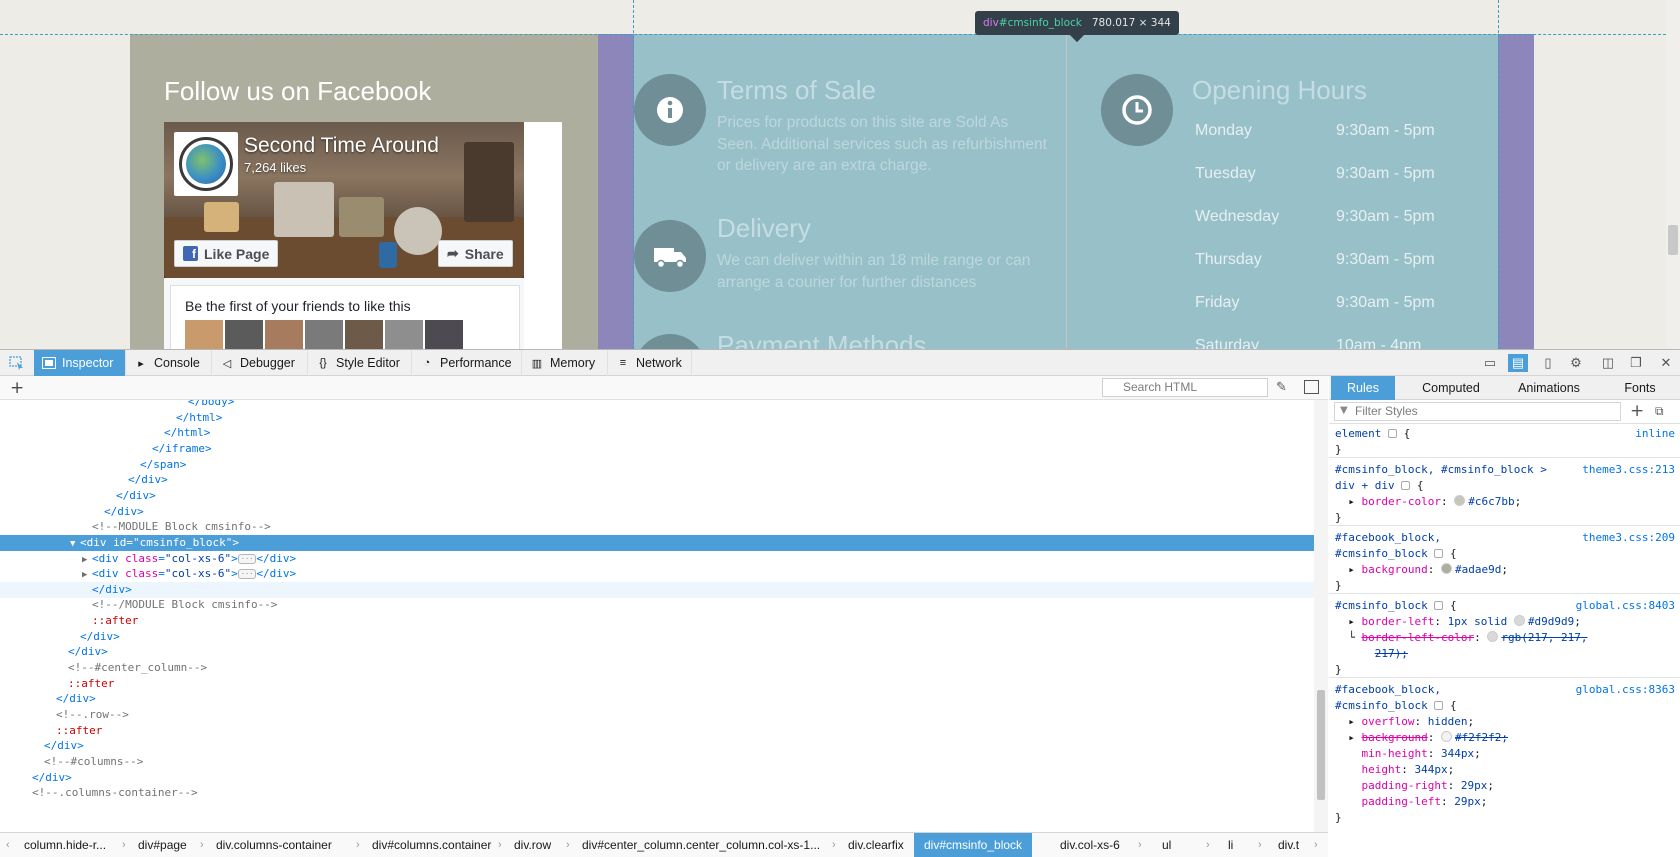  I want to click on tab-computed: Computed, so click(1451, 388).